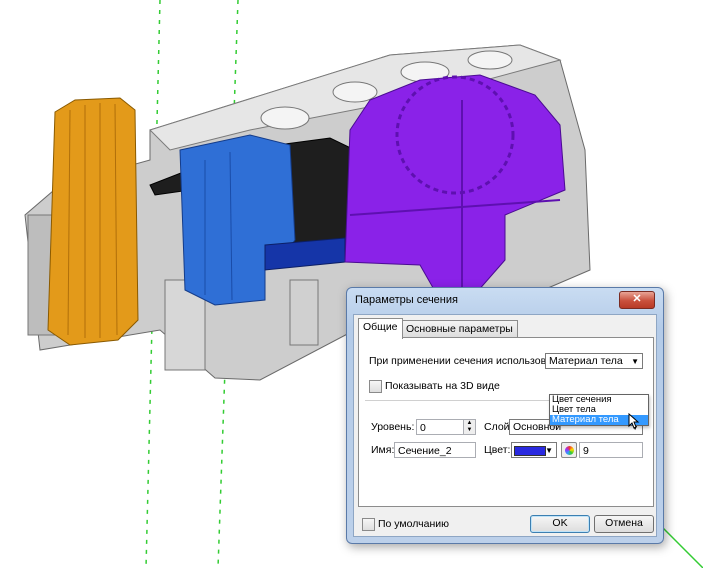 This screenshot has height=568, width=703. Describe the element at coordinates (383, 450) in the screenshot. I see `name-label: Имя:` at that location.